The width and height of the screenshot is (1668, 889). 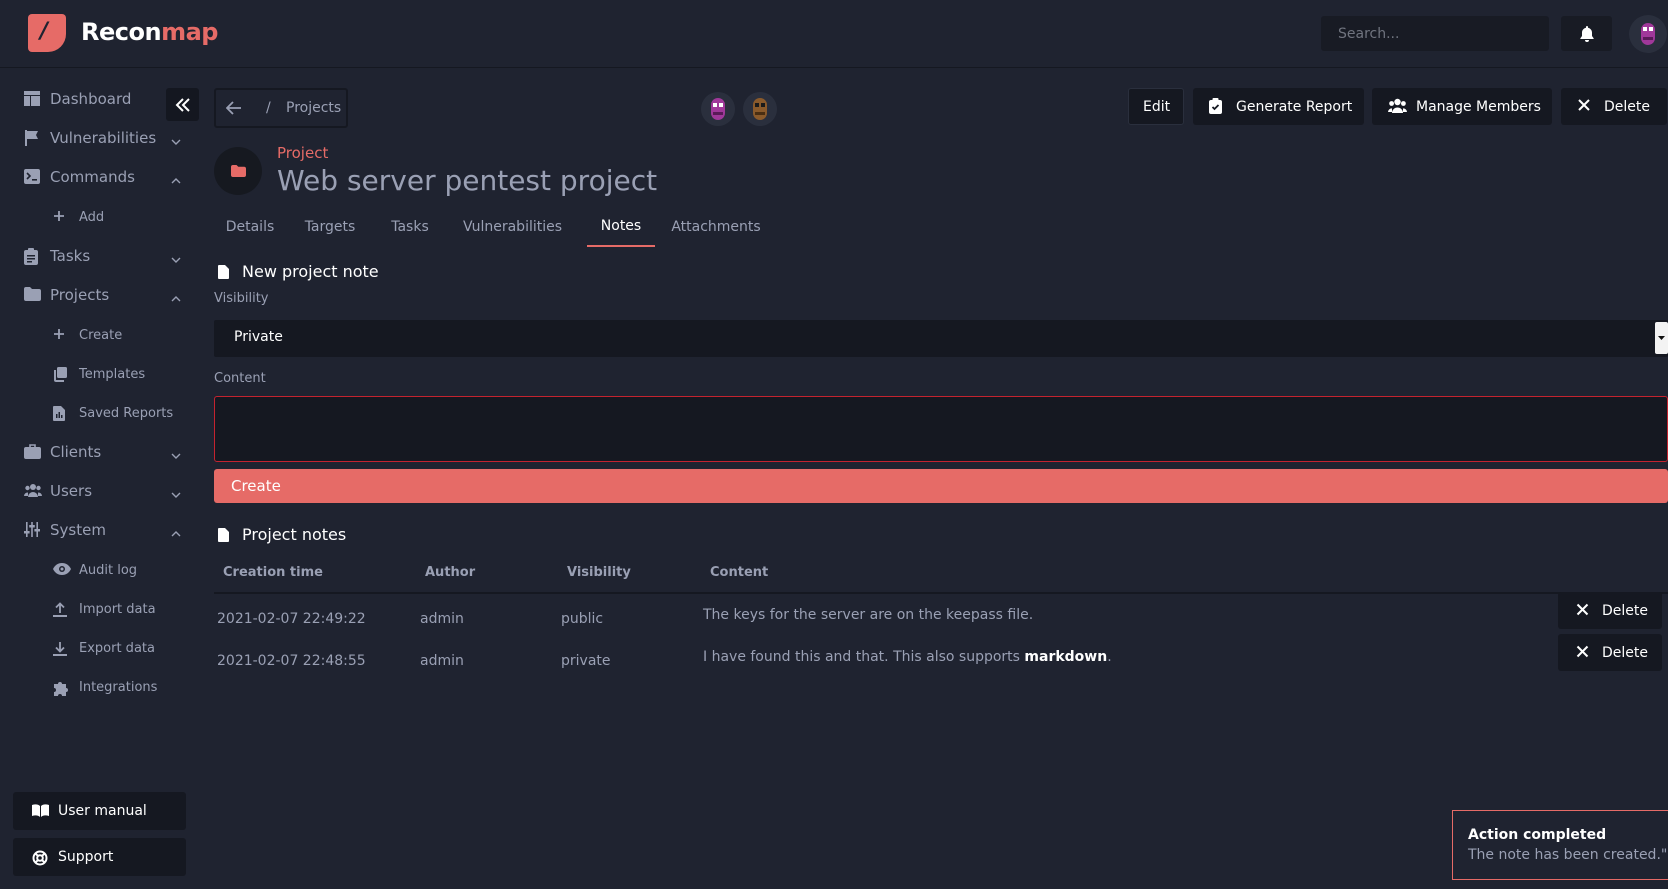 I want to click on visibility-select: Private, so click(x=941, y=338).